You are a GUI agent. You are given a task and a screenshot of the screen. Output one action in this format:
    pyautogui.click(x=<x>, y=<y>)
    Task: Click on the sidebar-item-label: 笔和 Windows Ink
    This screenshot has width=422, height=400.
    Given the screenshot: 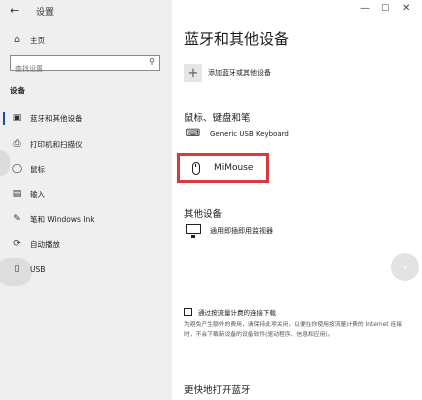 What is the action you would take?
    pyautogui.click(x=62, y=219)
    